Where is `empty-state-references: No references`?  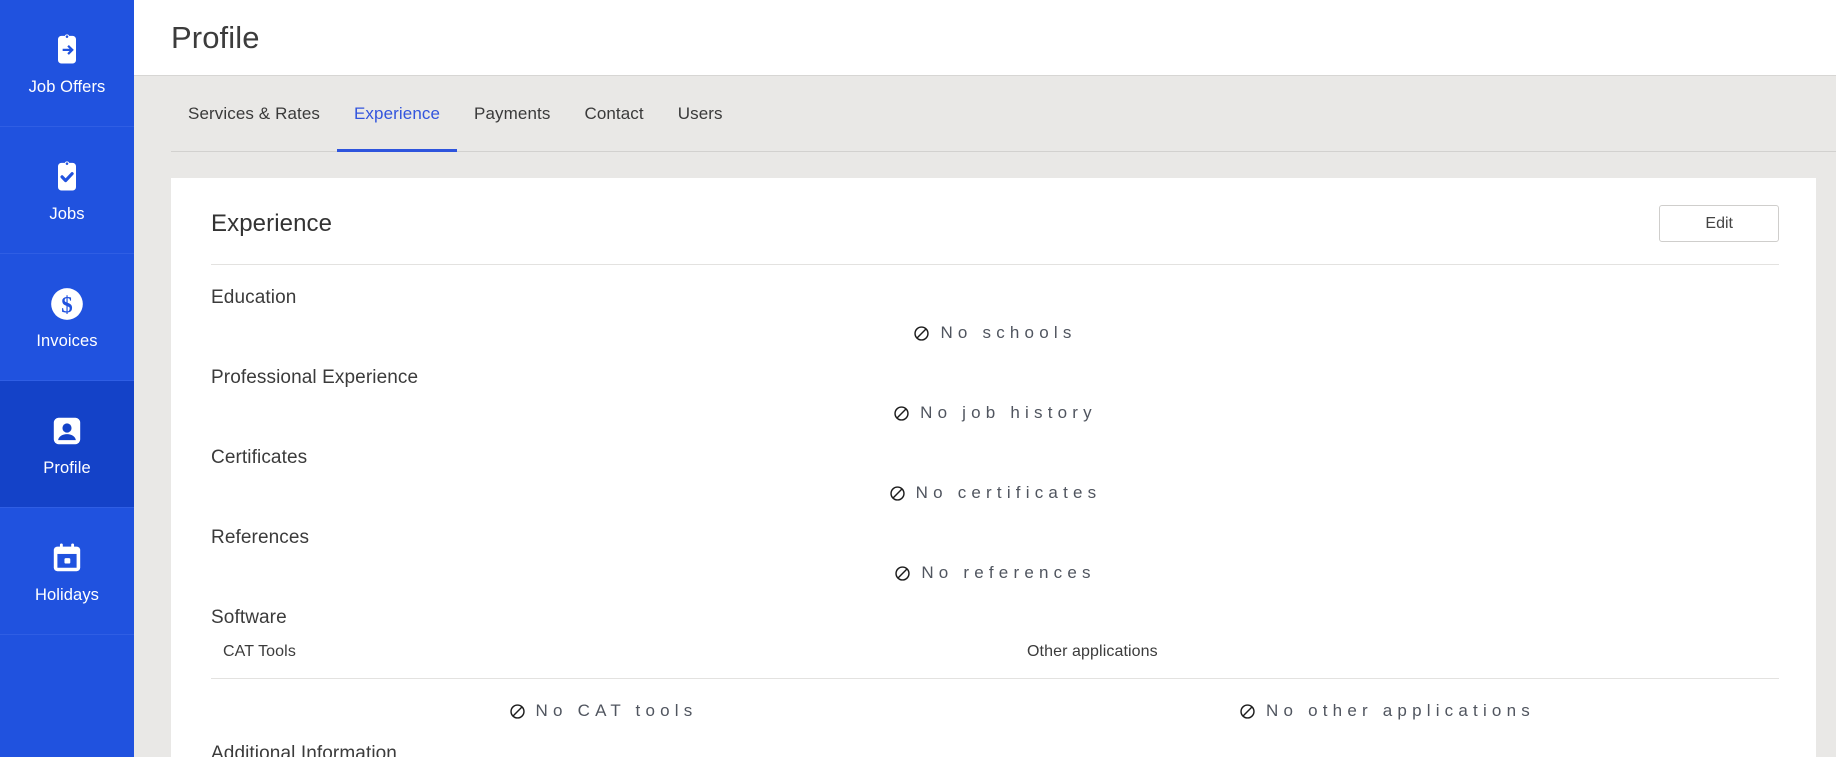 empty-state-references: No references is located at coordinates (995, 567).